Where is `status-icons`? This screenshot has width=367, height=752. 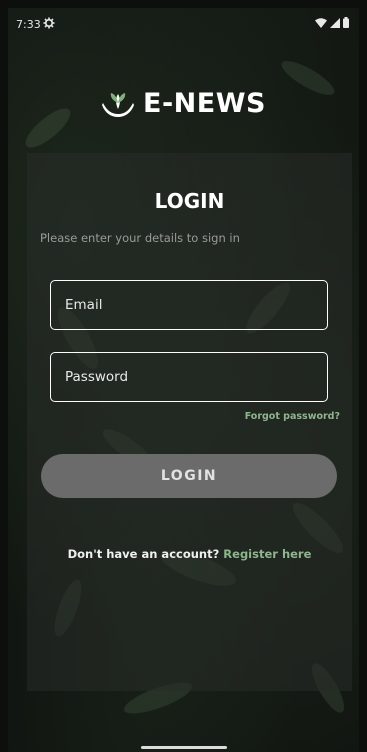 status-icons is located at coordinates (332, 22).